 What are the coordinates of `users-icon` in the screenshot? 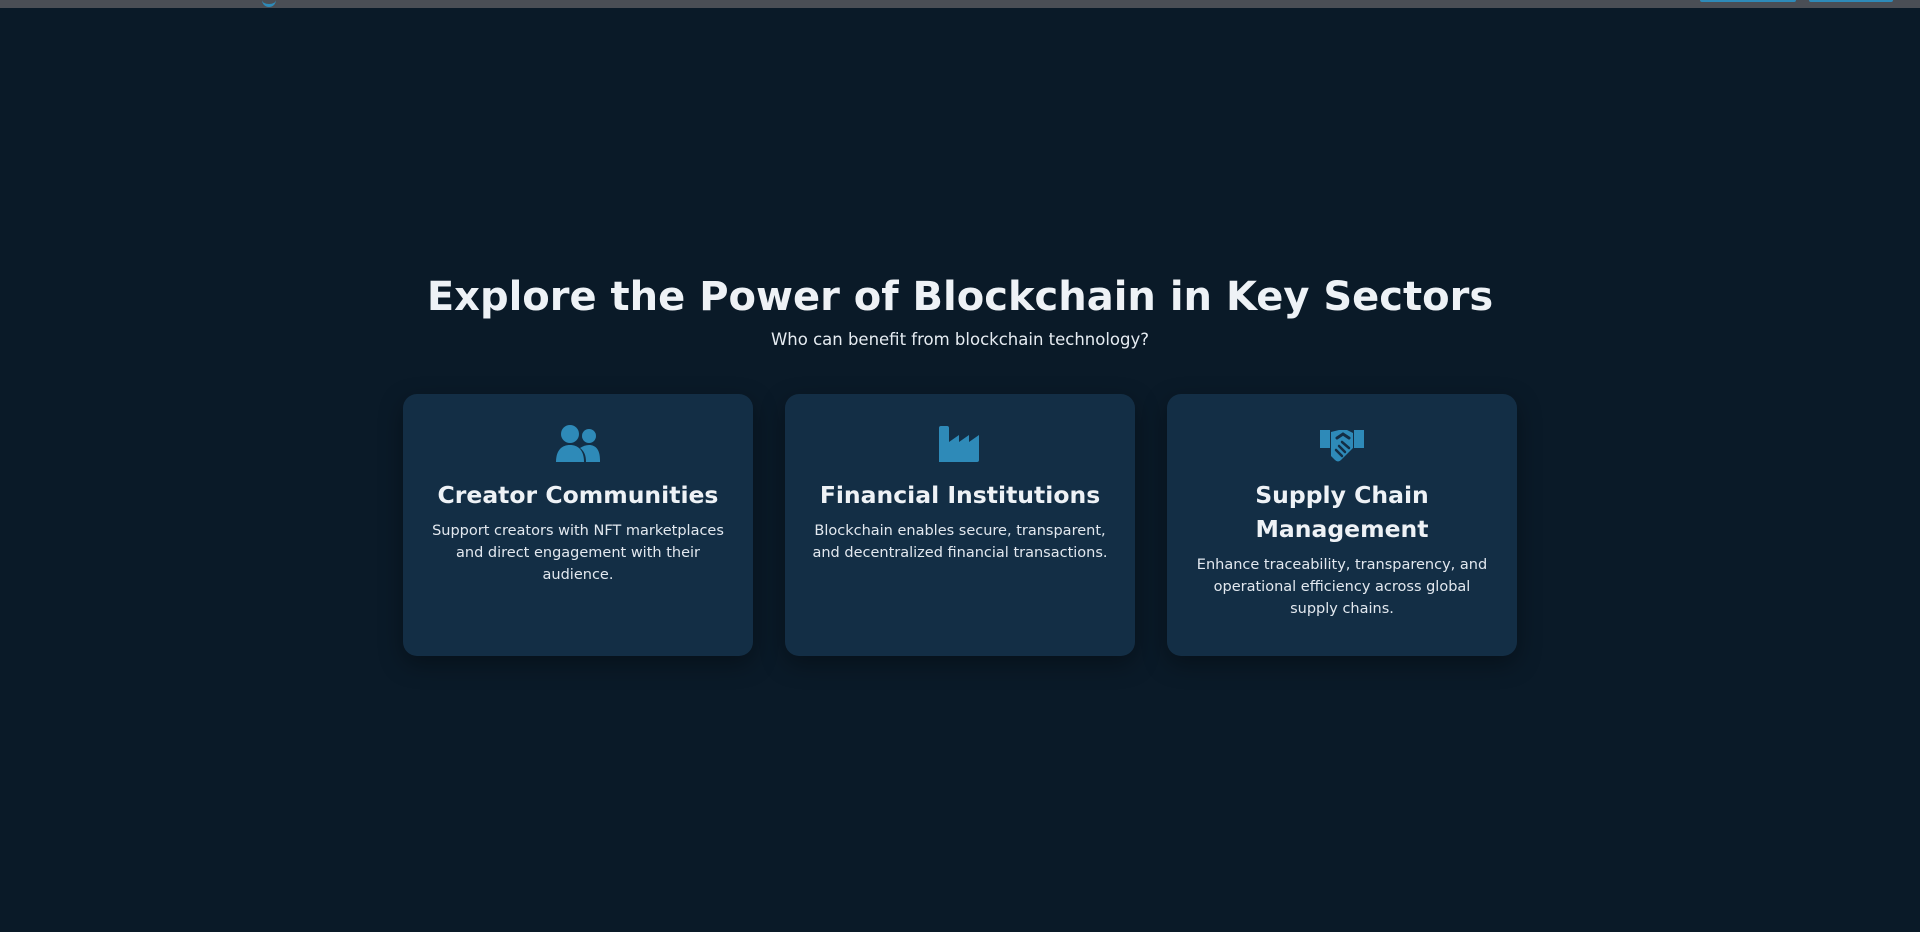 It's located at (578, 443).